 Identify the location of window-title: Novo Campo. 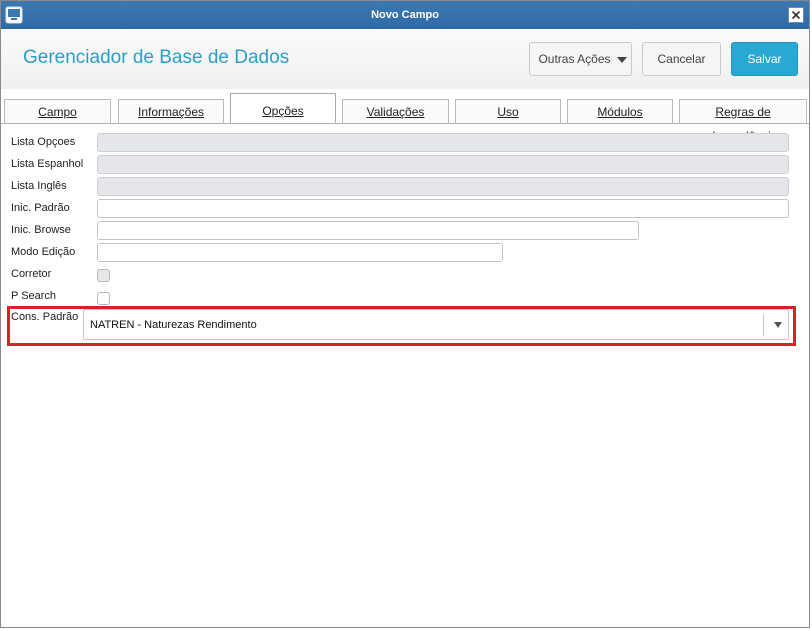
(405, 15).